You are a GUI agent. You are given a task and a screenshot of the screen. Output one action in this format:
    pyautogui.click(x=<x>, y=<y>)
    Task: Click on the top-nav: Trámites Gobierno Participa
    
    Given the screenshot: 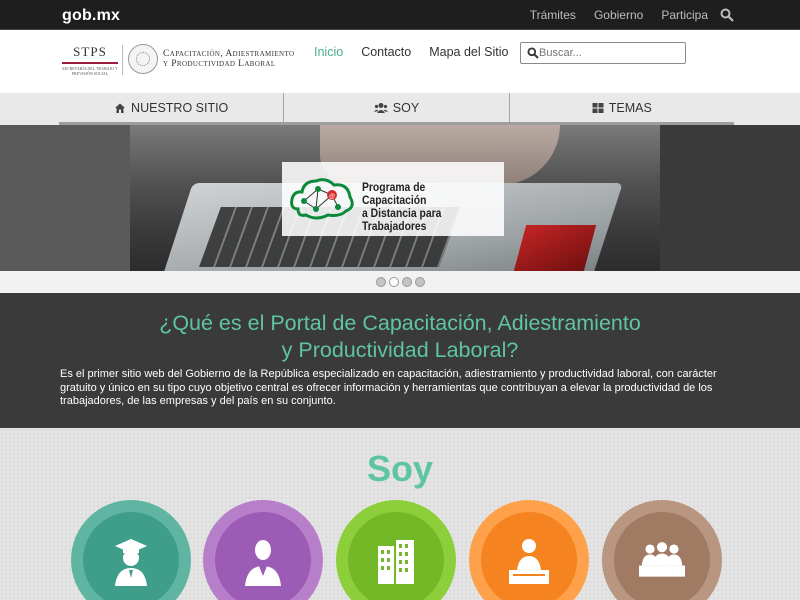 What is the action you would take?
    pyautogui.click(x=619, y=15)
    